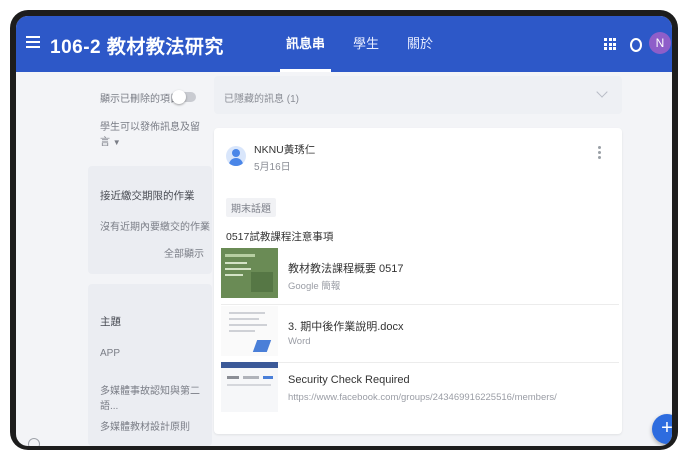 This screenshot has height=457, width=688. What do you see at coordinates (418, 95) in the screenshot?
I see `hidden-posts-bar: 已隱藏的訊息 (1)` at bounding box center [418, 95].